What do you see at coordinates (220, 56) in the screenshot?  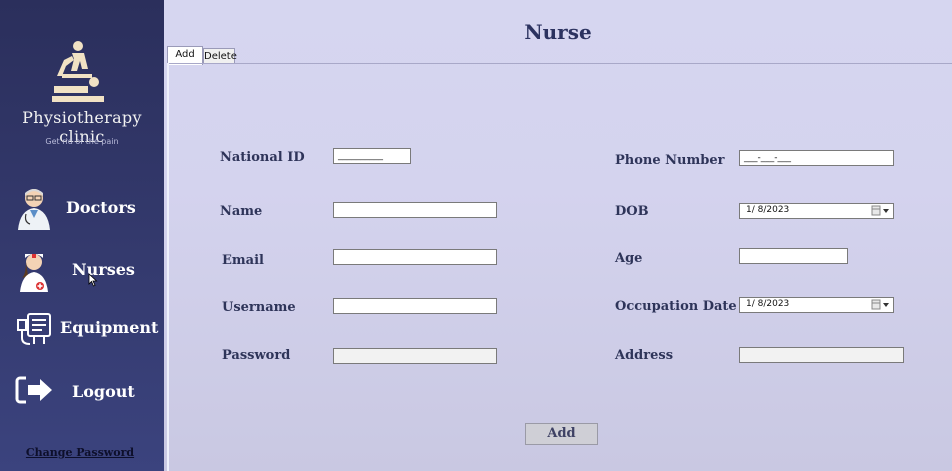 I see `tab-delete: Delete` at bounding box center [220, 56].